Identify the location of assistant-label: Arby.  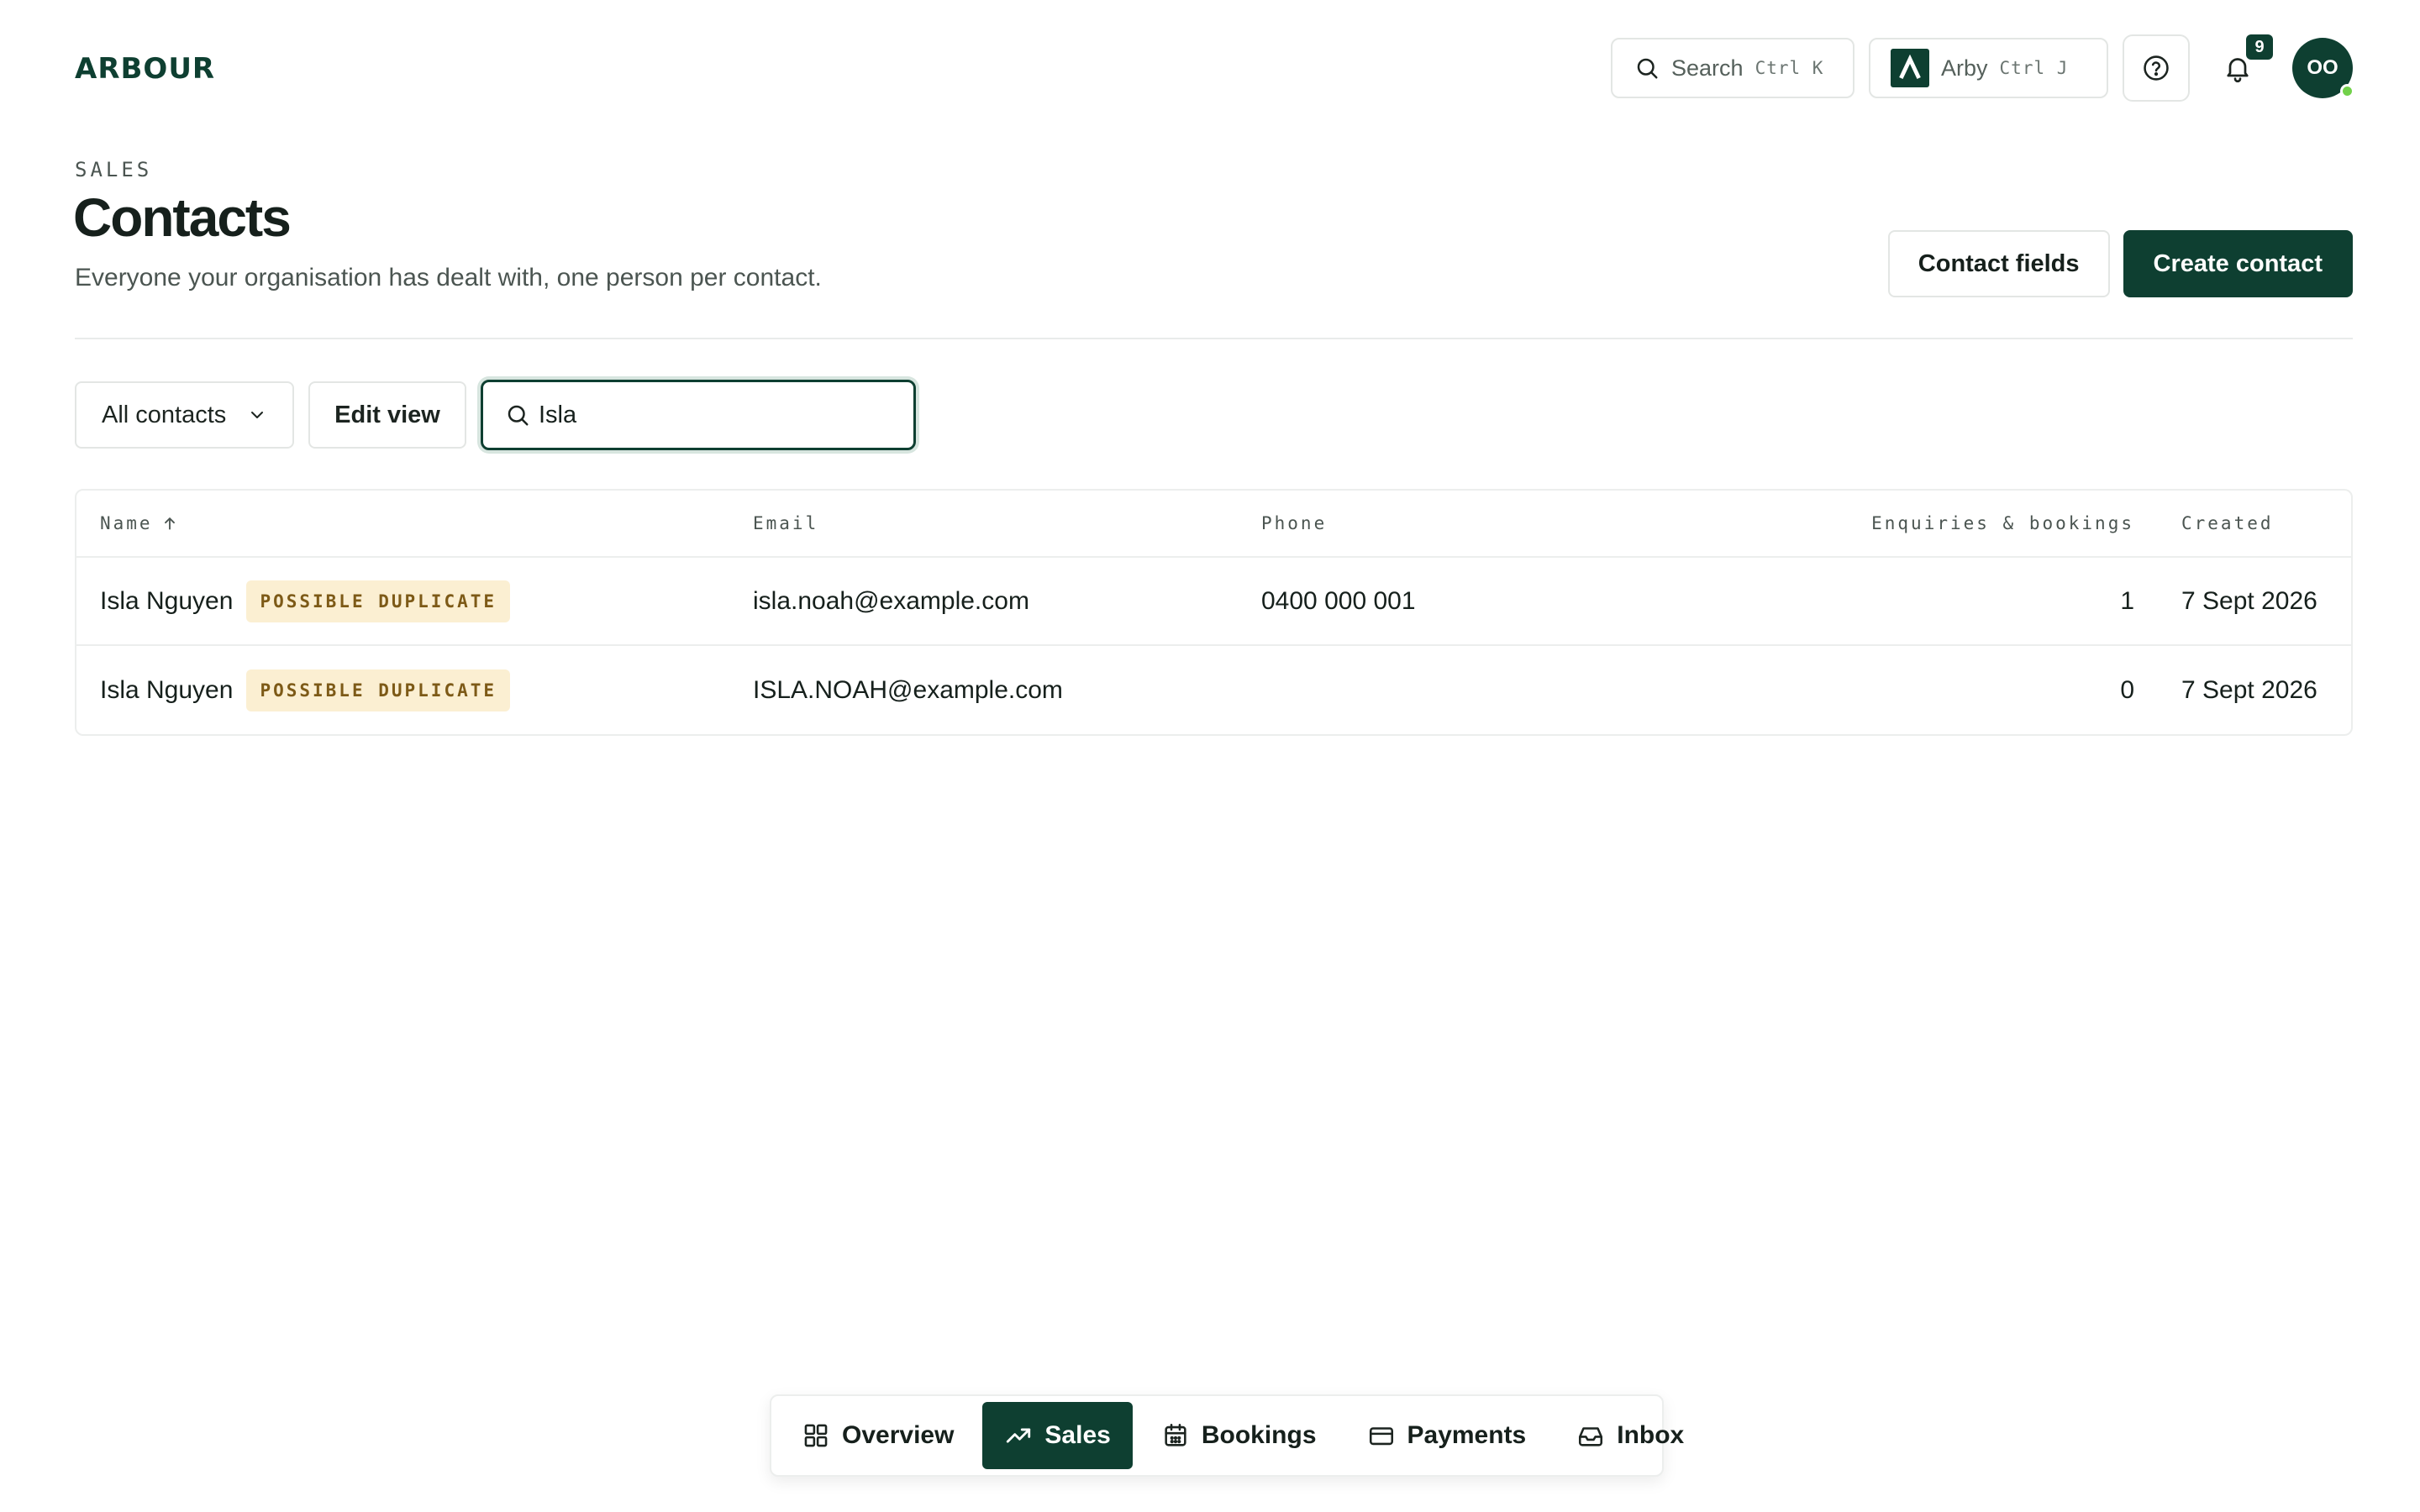
(1965, 68).